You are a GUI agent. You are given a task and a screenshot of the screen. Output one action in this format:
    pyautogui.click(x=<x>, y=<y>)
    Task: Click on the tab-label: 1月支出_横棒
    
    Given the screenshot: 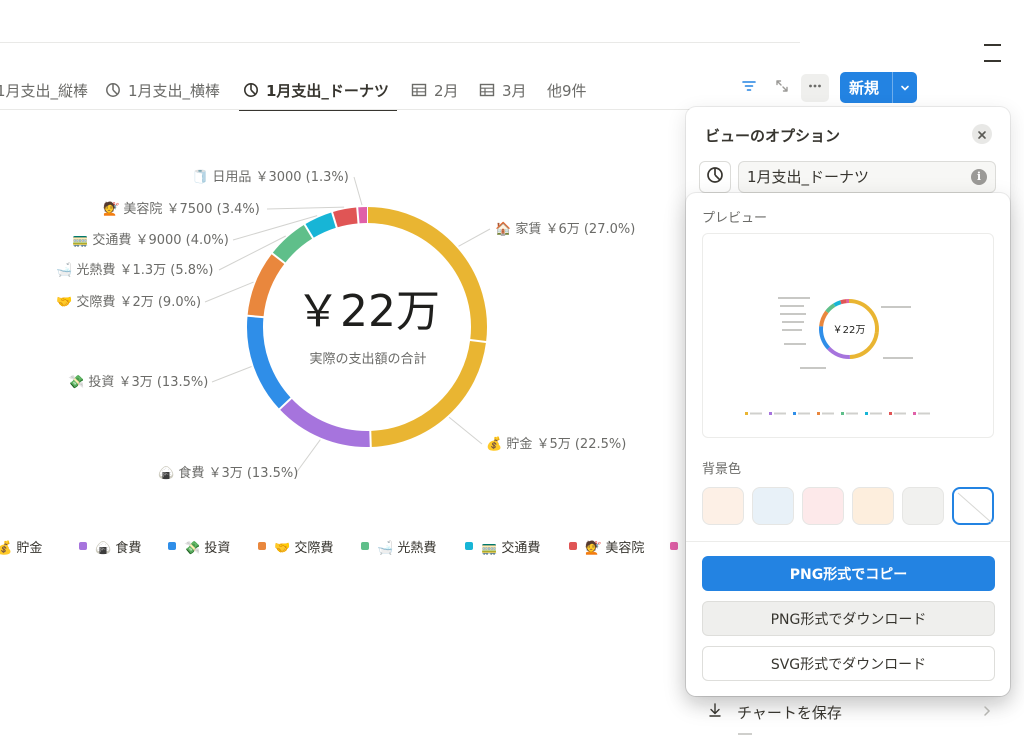 What is the action you would take?
    pyautogui.click(x=174, y=90)
    